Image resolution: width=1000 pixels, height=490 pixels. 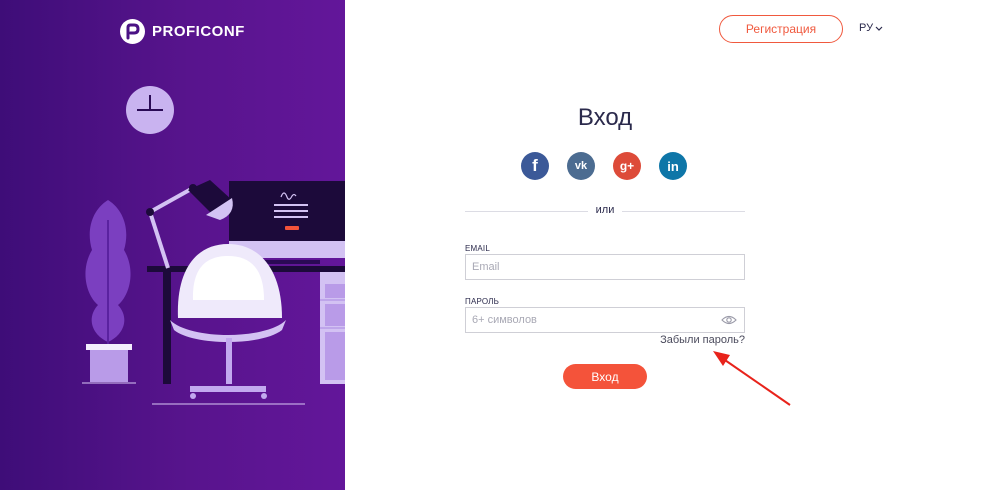 I want to click on language-label: РУ, so click(x=866, y=28).